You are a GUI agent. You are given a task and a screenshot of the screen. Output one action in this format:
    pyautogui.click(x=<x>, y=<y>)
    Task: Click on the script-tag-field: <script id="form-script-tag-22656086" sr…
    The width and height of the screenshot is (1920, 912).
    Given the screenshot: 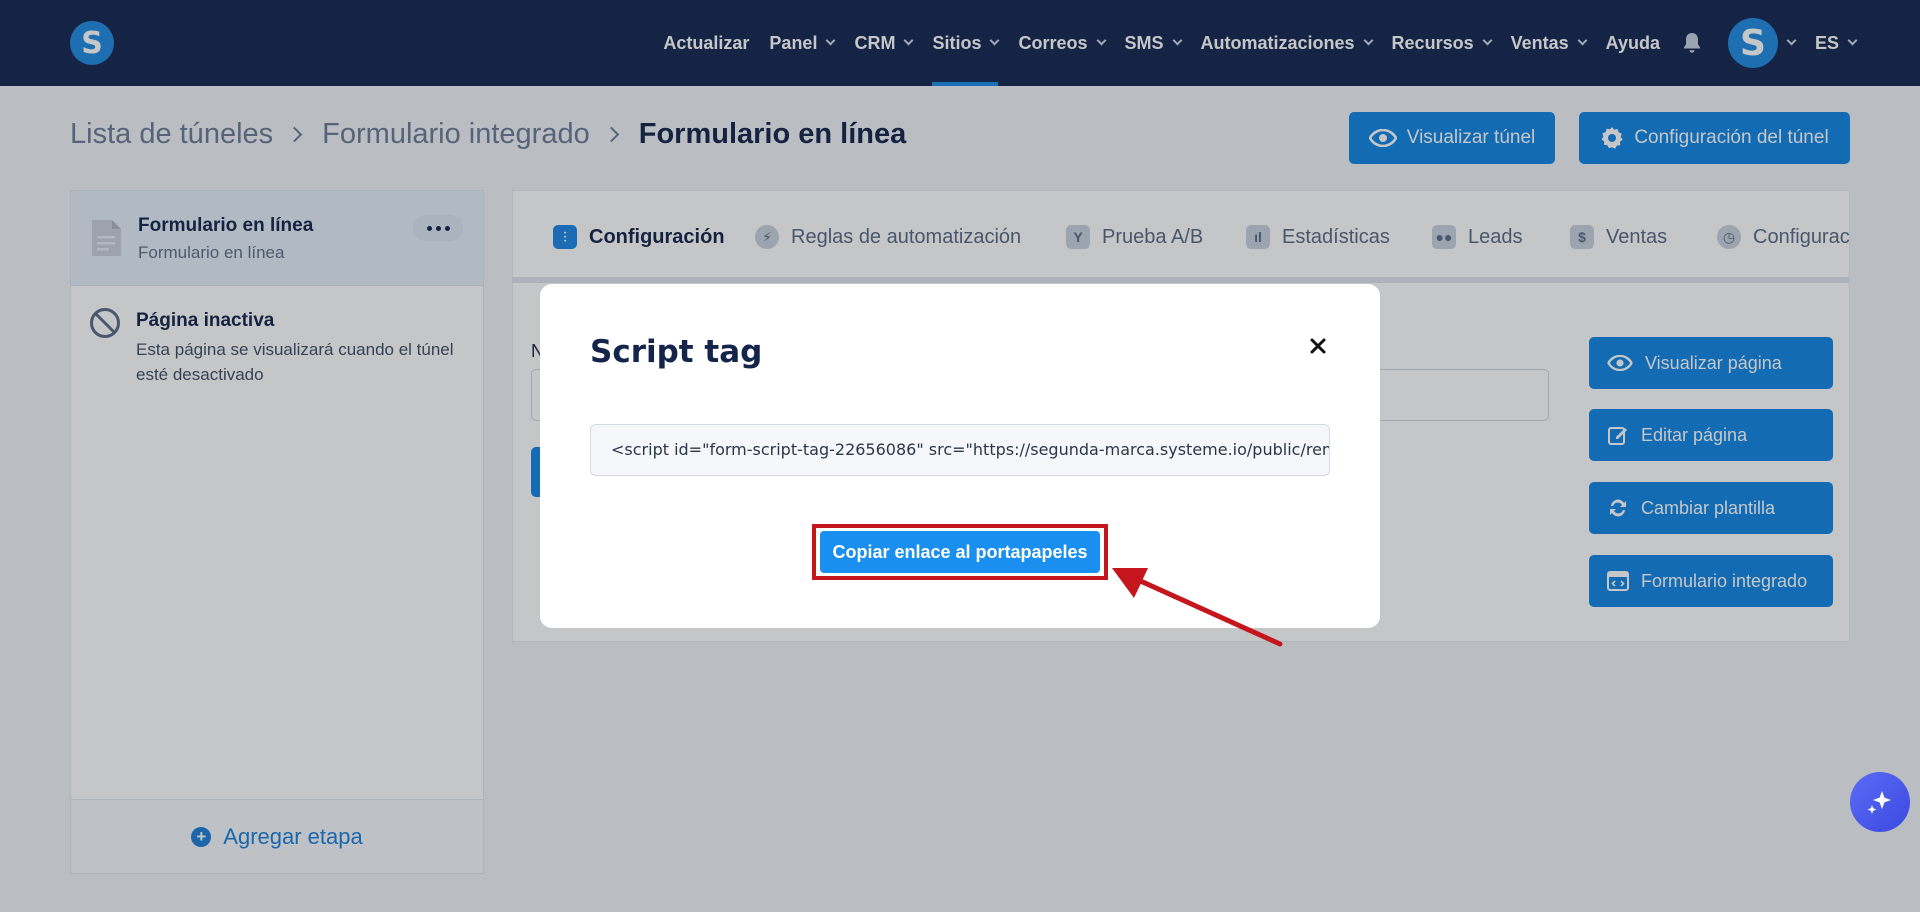 What is the action you would take?
    pyautogui.click(x=960, y=450)
    